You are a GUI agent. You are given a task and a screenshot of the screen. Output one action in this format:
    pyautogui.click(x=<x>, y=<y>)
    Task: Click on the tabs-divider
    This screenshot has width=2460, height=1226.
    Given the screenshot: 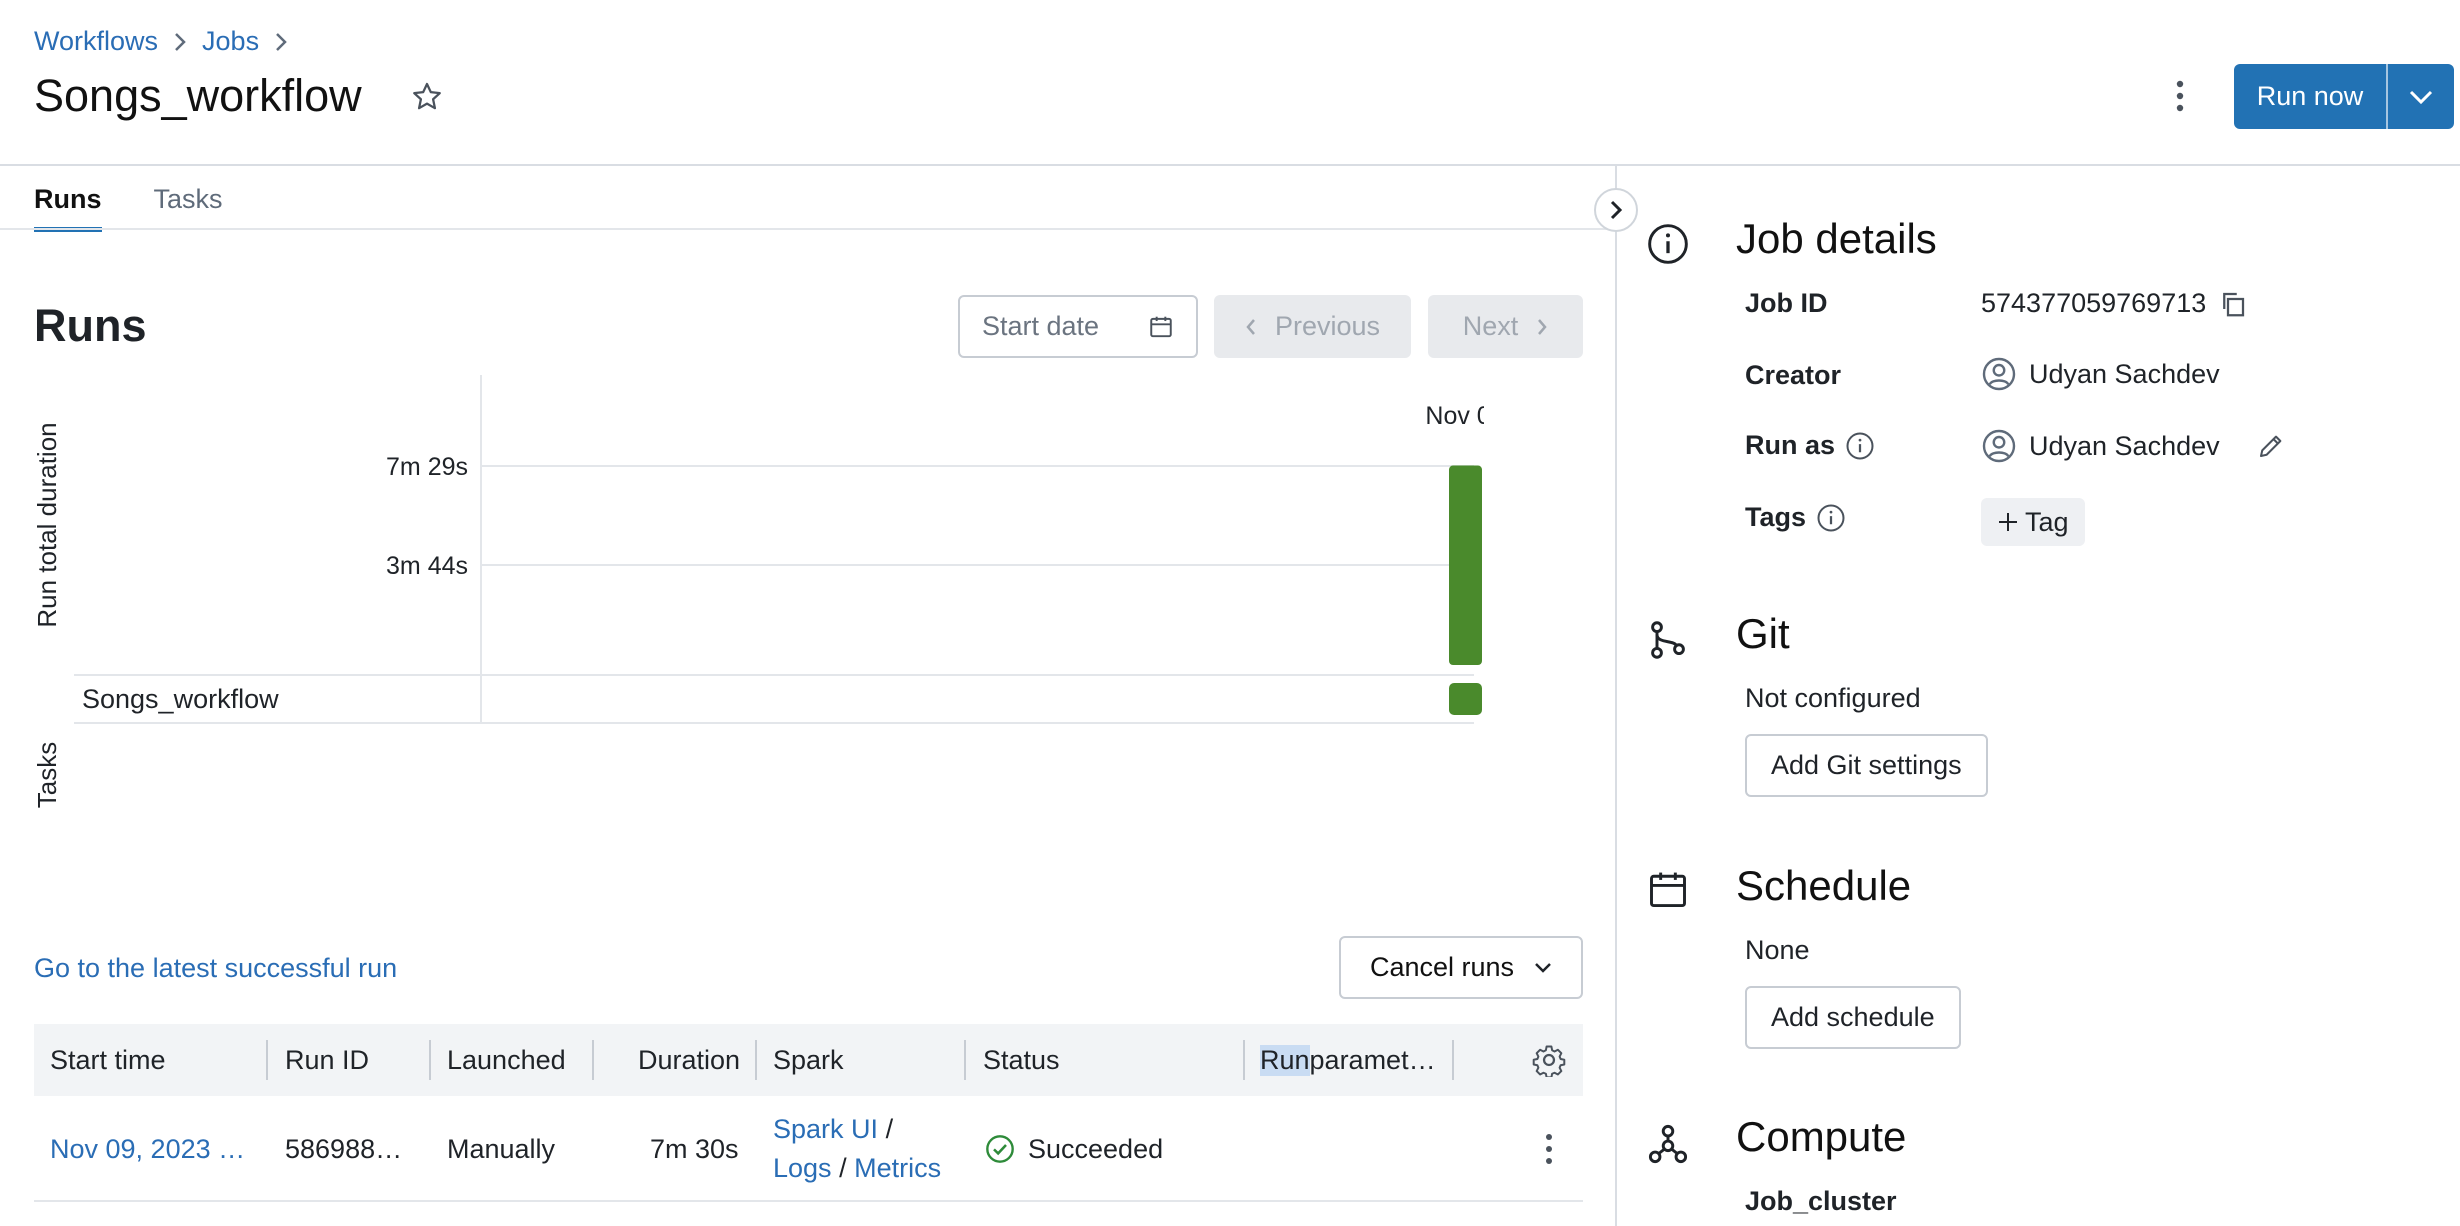 What is the action you would take?
    pyautogui.click(x=807, y=229)
    